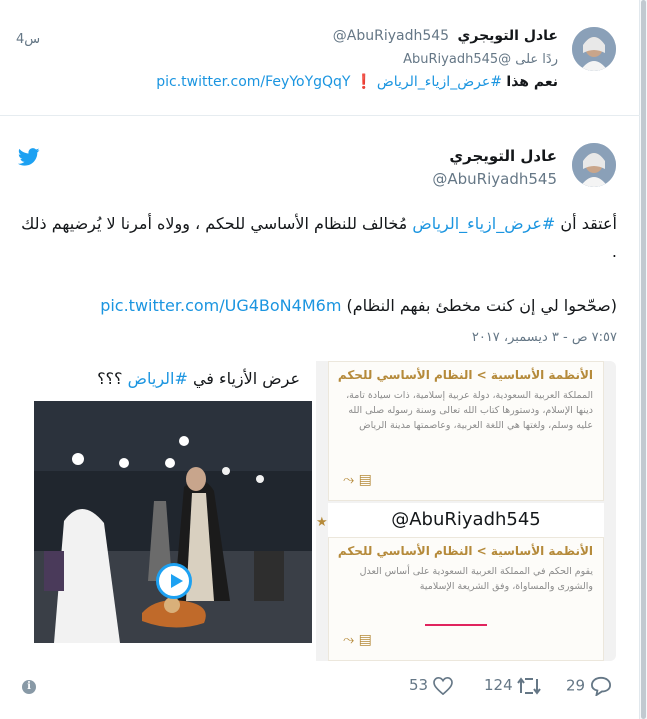  Describe the element at coordinates (457, 59) in the screenshot. I see `replying-handle: @AbuRiyadh545` at that location.